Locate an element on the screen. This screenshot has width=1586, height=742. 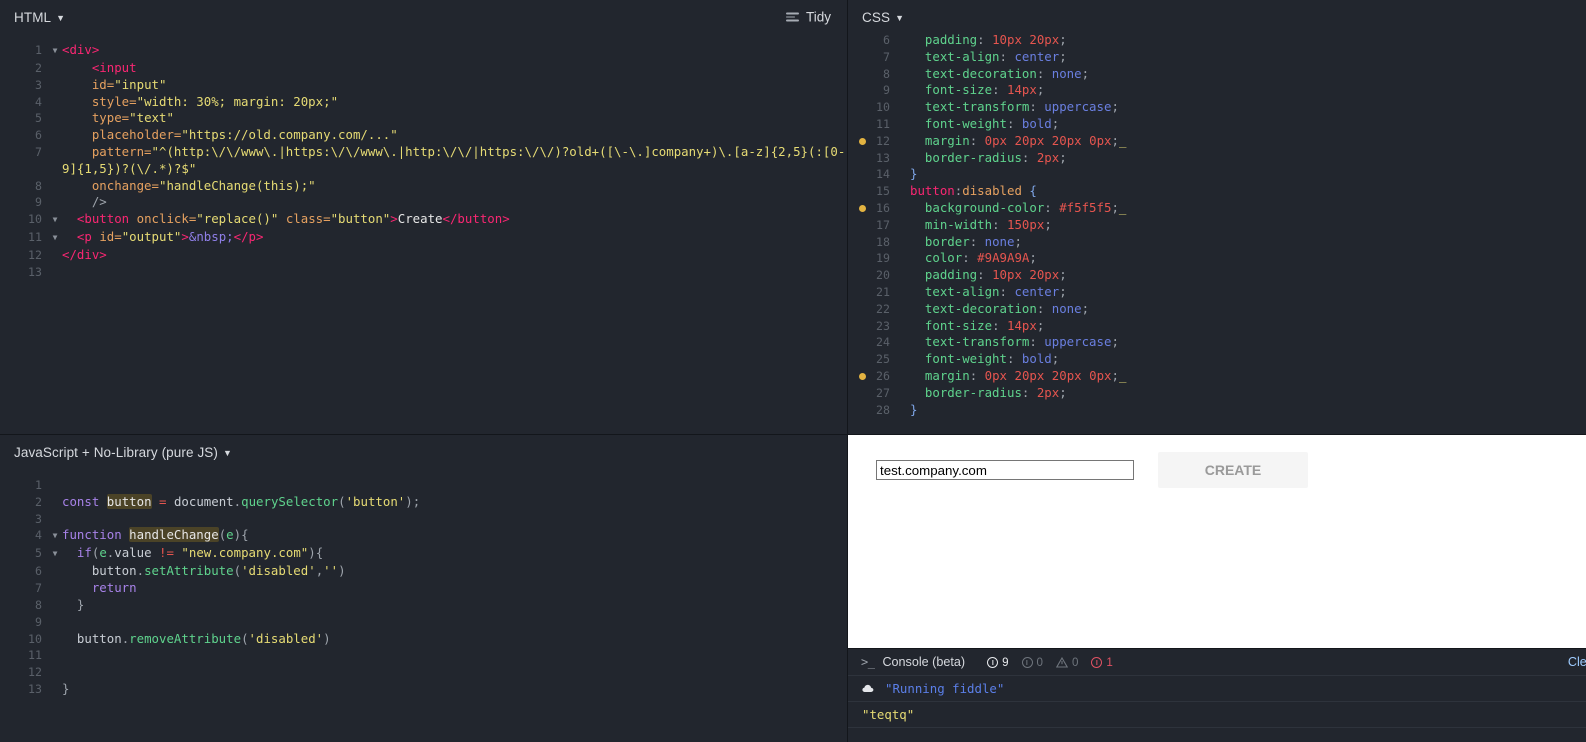
tidy-button-label: Tidy is located at coordinates (818, 17).